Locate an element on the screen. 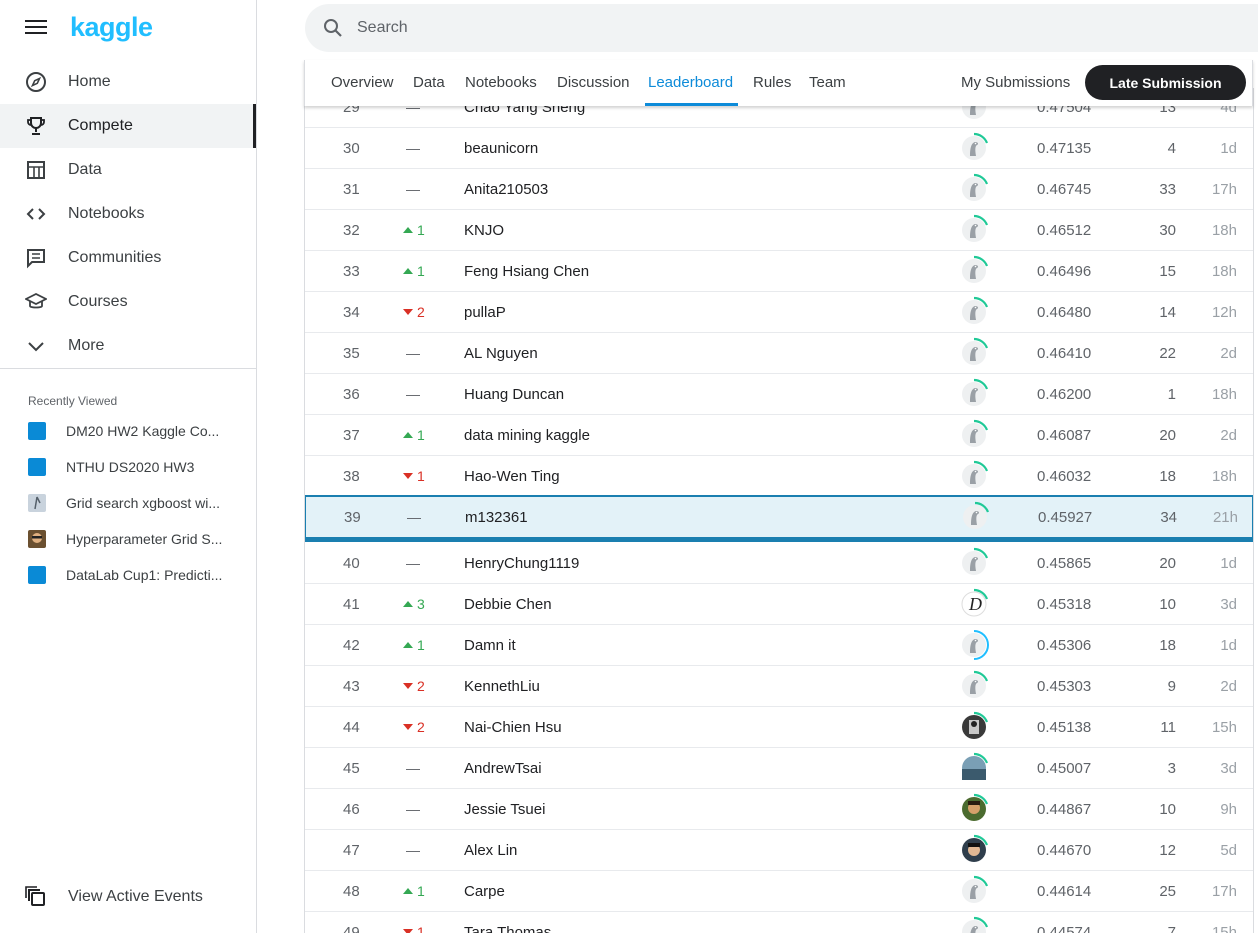 Image resolution: width=1258 pixels, height=933 pixels. leaderboard-row: 44 2 Nai-Chien Hsu 0.45138 11 15h is located at coordinates (779, 727).